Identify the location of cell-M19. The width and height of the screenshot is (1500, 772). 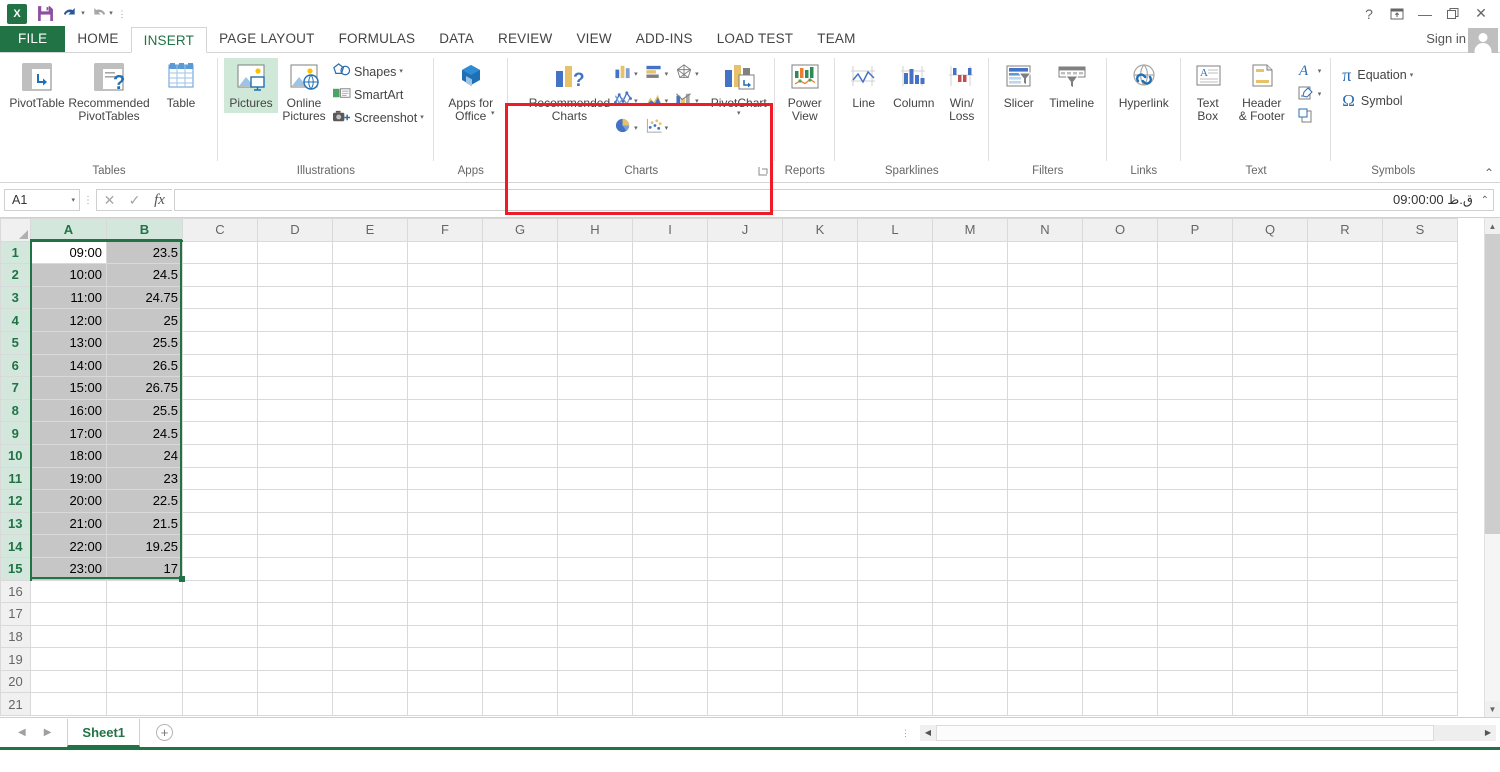
(970, 659).